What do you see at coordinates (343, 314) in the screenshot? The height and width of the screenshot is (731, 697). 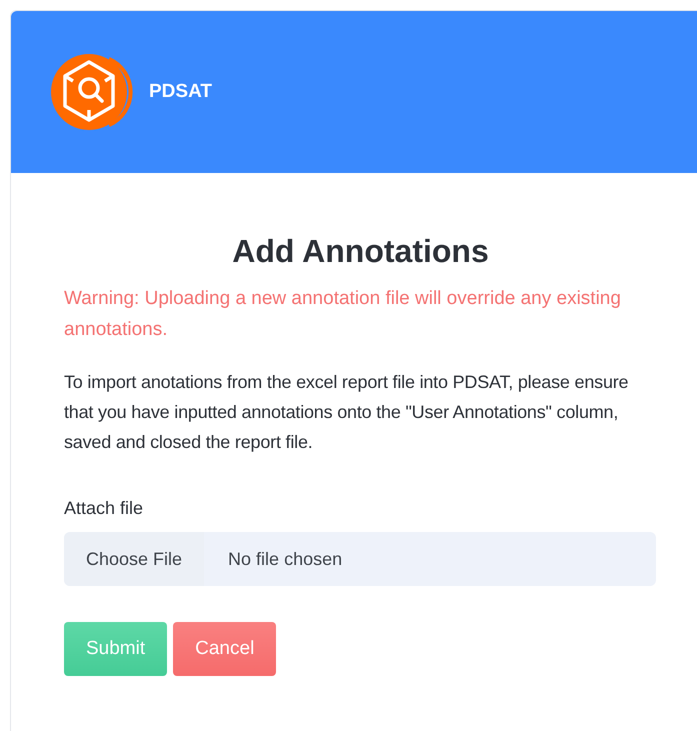 I see `warning-message: Warning: Uploading a new annotation file will override any existing annotations.` at bounding box center [343, 314].